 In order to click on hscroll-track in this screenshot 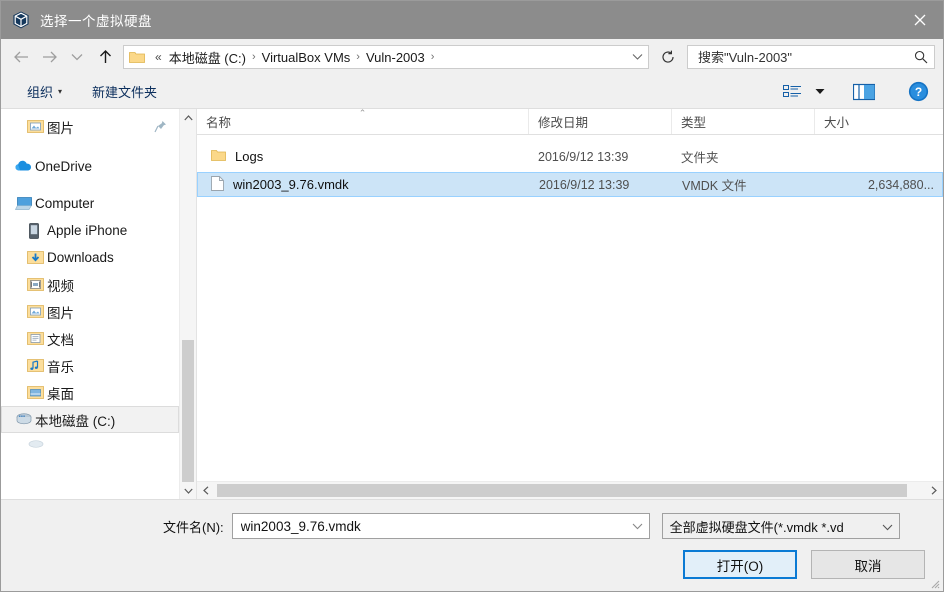, I will do `click(570, 490)`.